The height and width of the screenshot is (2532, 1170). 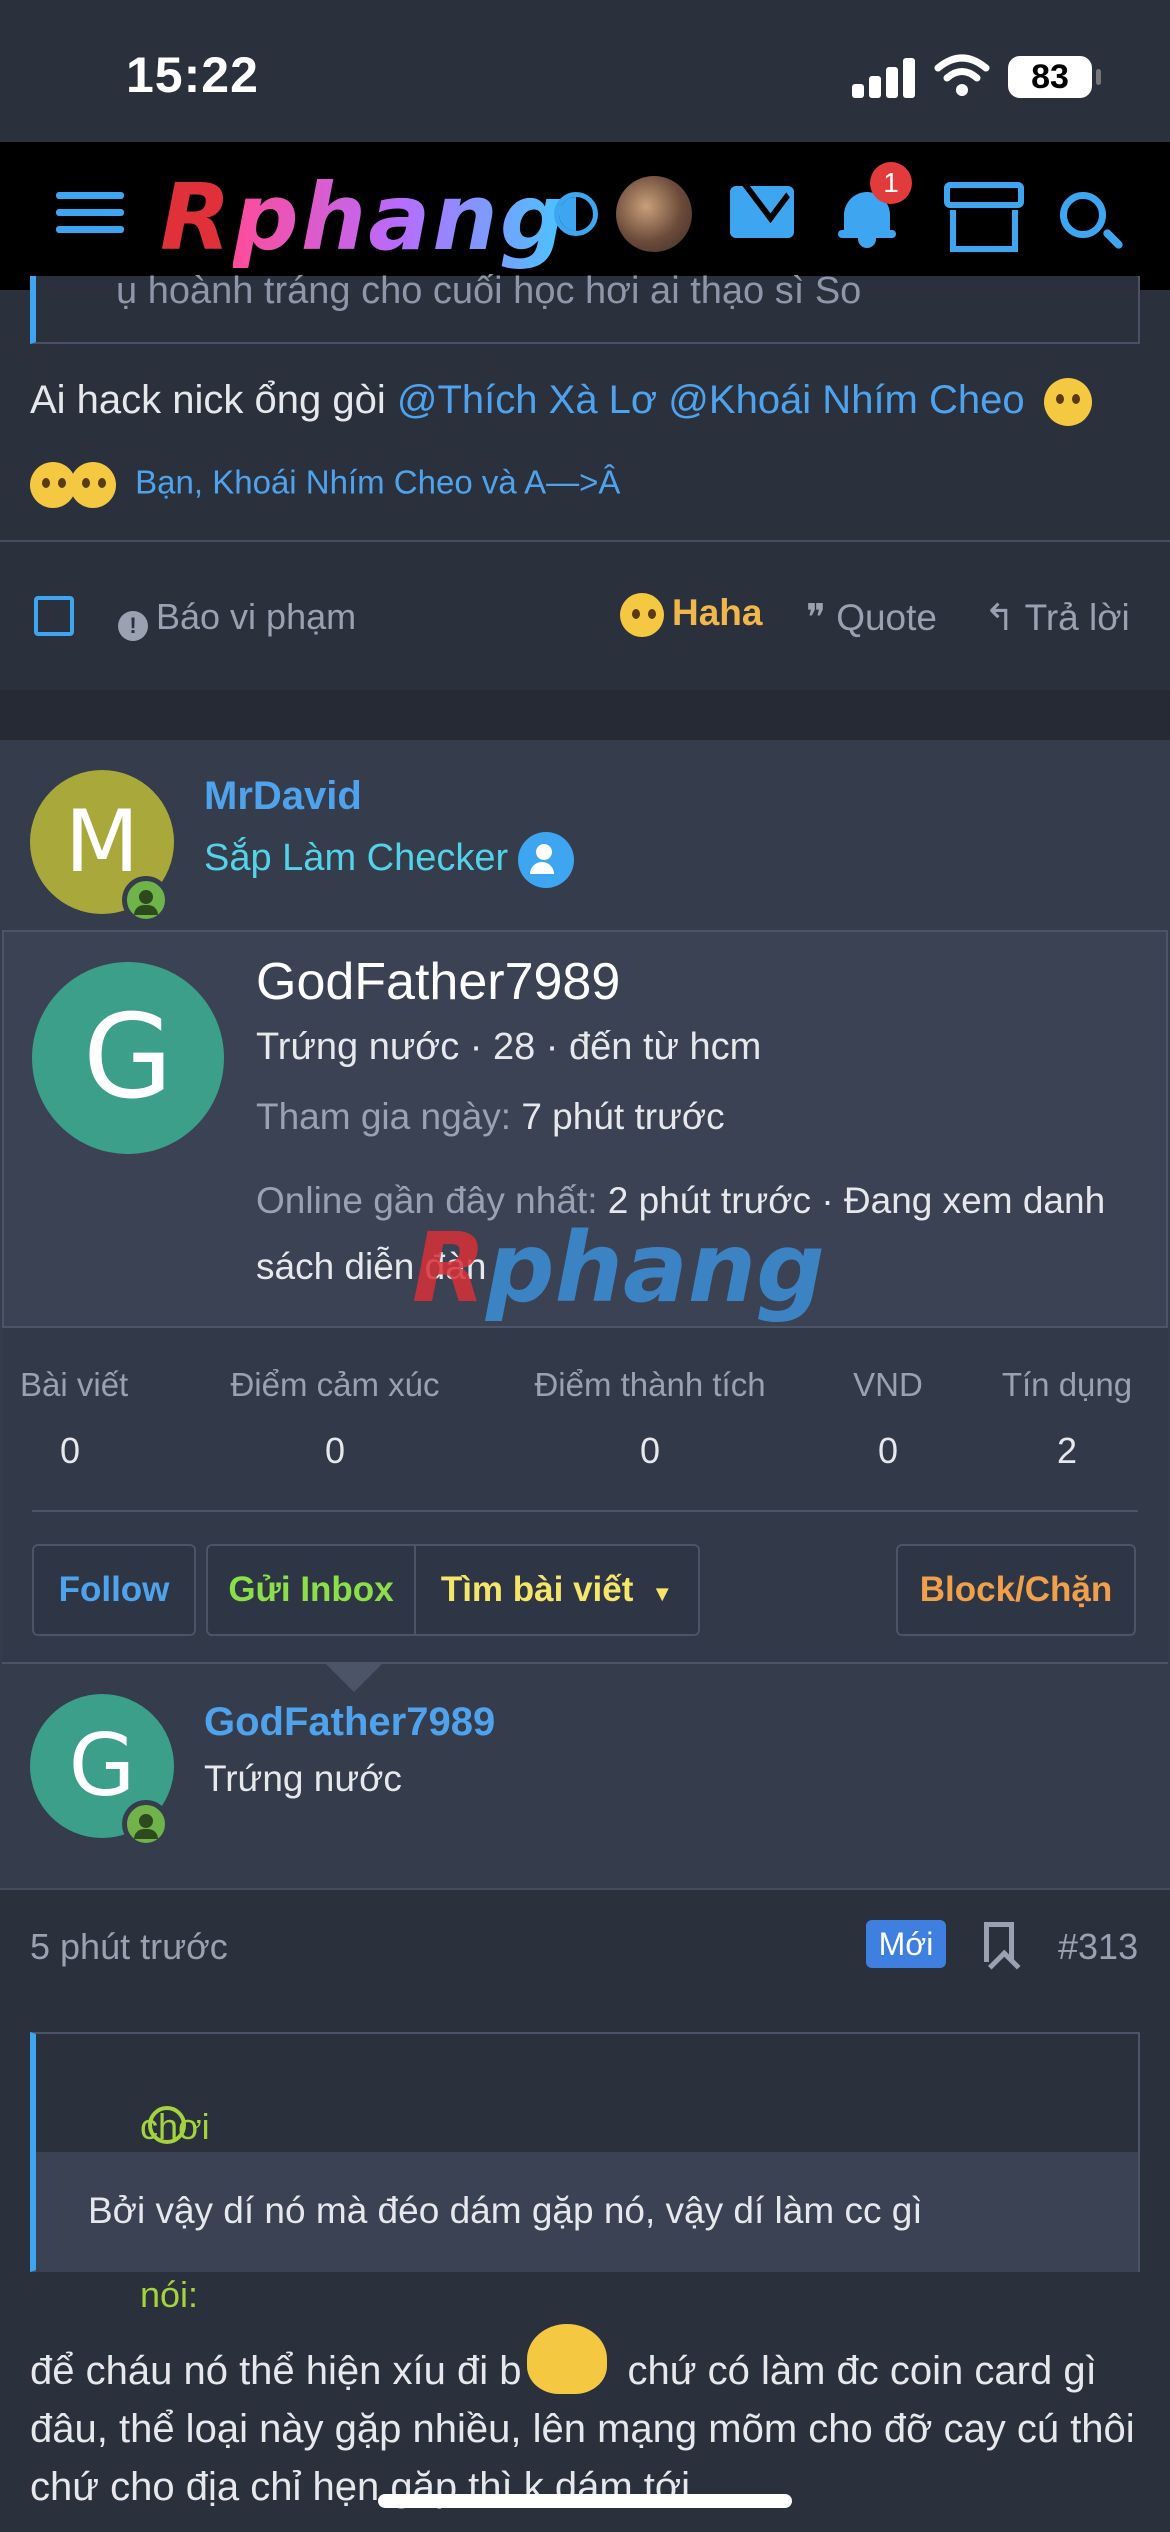 I want to click on author-rank: Sắp Làm Checker, so click(x=389, y=860).